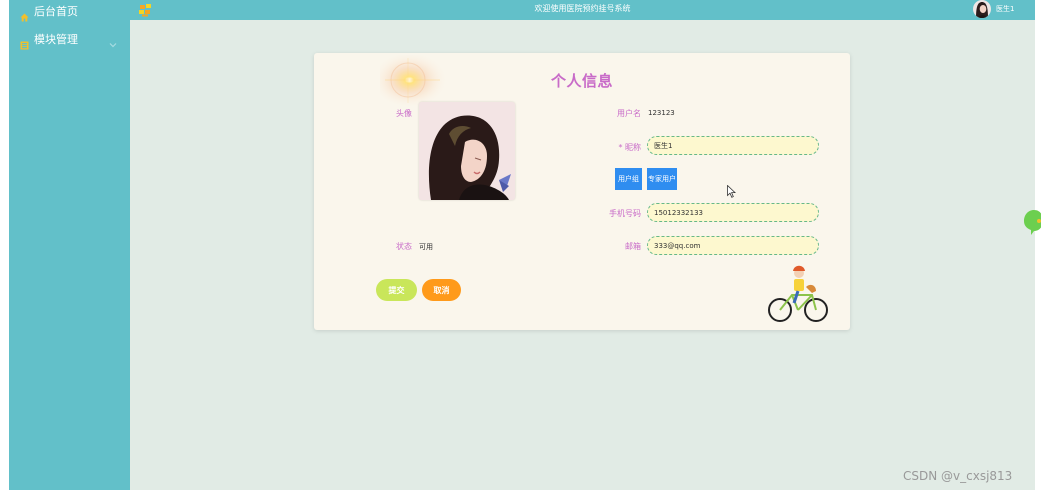  I want to click on right-margin, so click(1038, 247).